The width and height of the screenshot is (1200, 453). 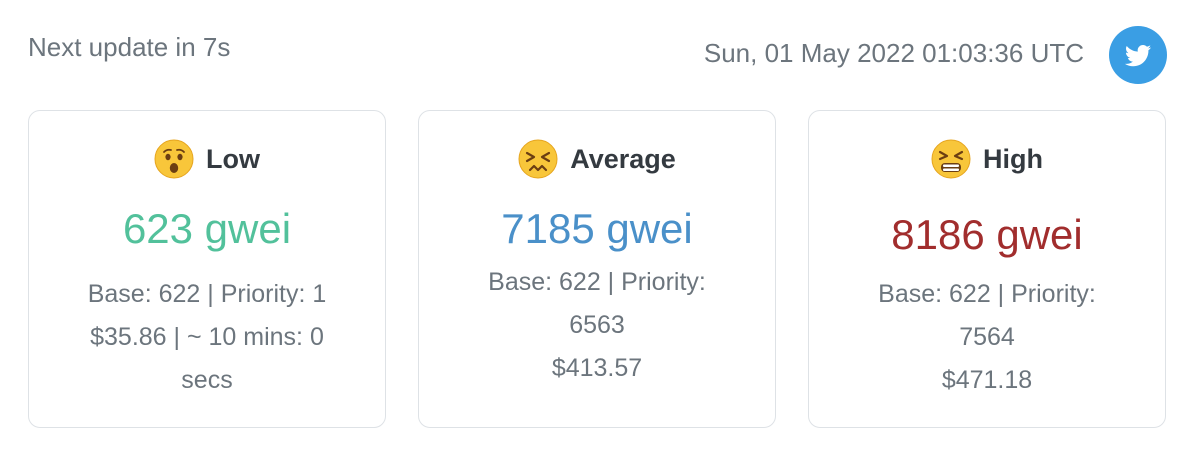 I want to click on cost-text: $413.57, so click(x=597, y=368).